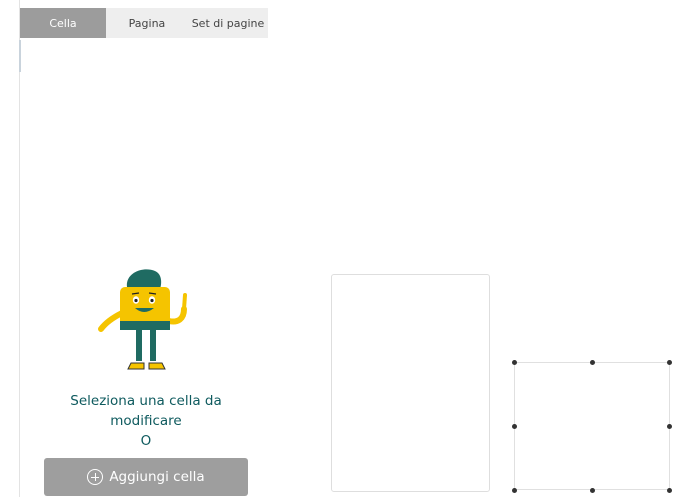 The width and height of the screenshot is (673, 497). I want to click on page-thumbnail, so click(410, 383).